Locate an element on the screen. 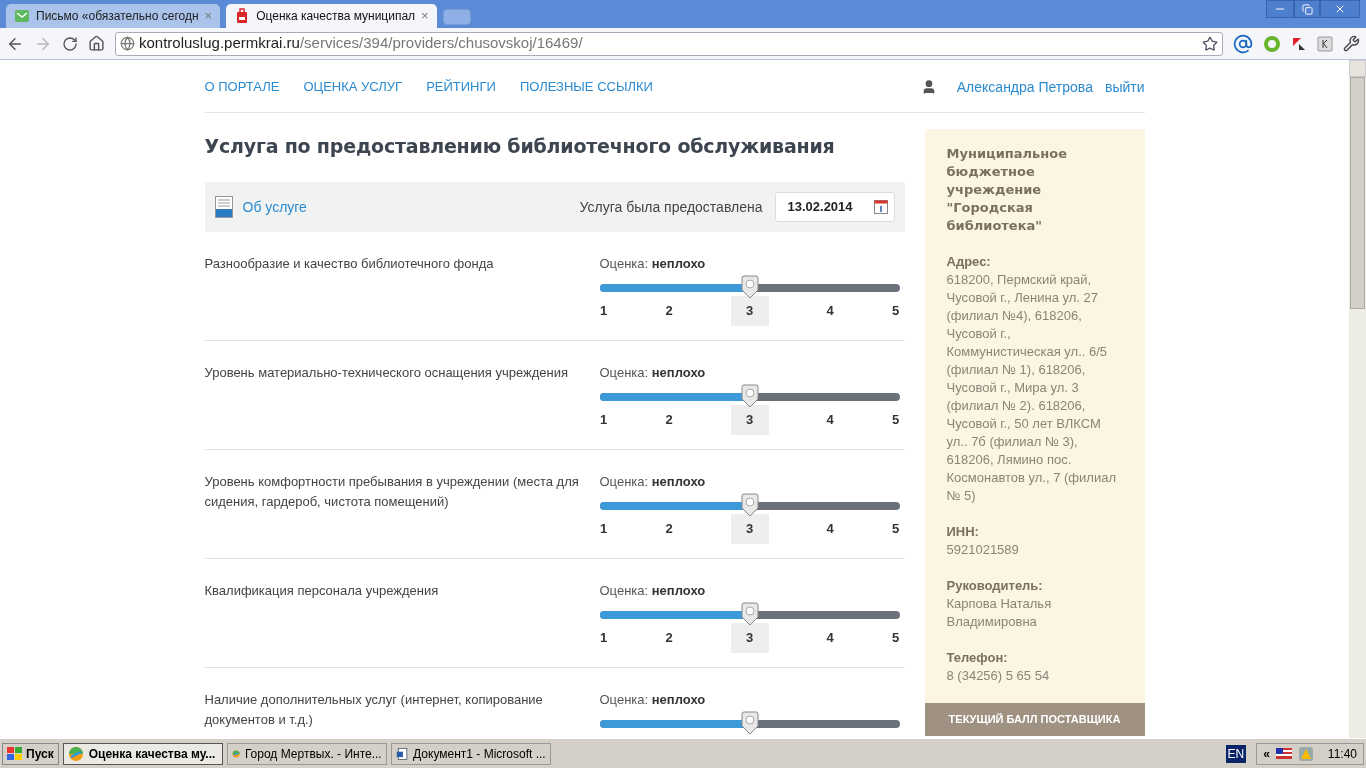 The width and height of the screenshot is (1366, 768). field-label: Телефон: is located at coordinates (977, 658).